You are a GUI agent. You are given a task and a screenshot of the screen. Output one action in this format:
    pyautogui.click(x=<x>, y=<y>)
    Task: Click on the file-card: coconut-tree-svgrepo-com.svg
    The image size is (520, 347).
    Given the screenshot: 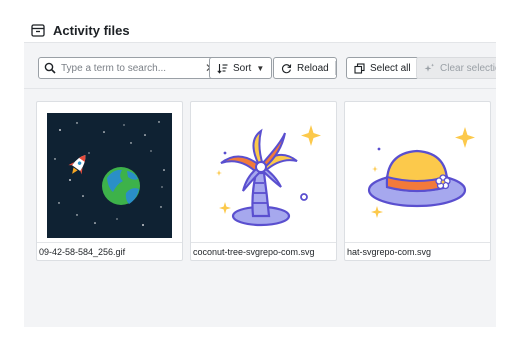 What is the action you would take?
    pyautogui.click(x=263, y=181)
    